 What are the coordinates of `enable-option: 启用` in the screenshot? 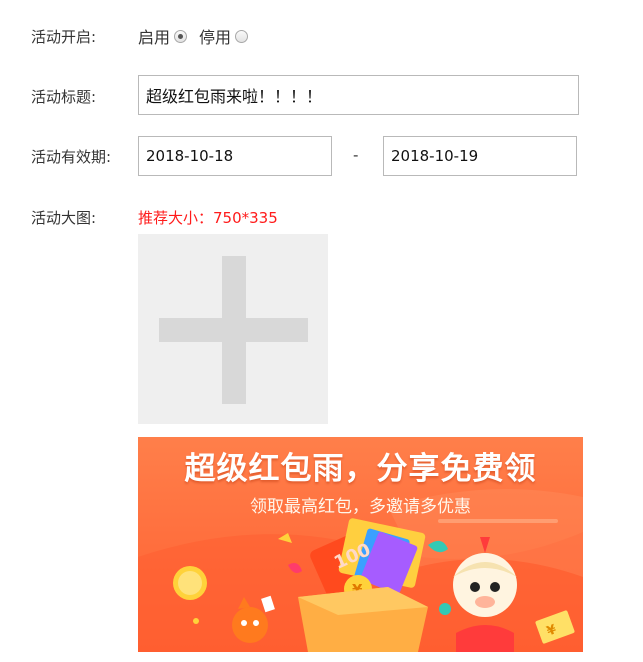 It's located at (163, 36).